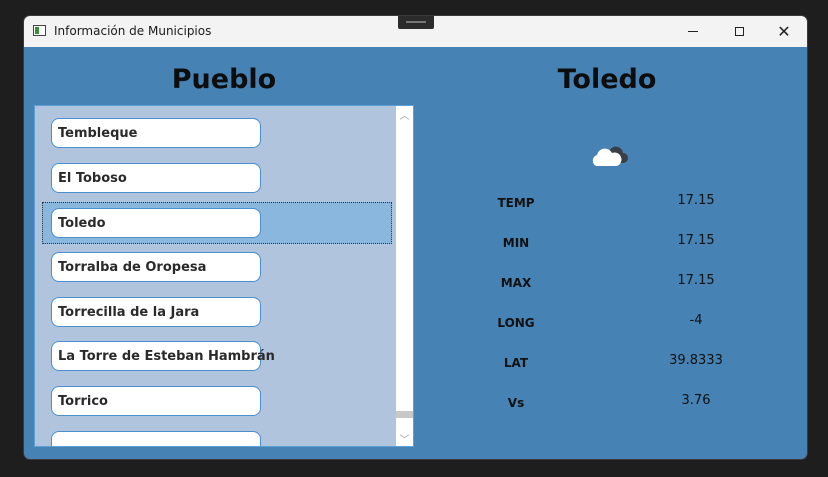 Image resolution: width=828 pixels, height=477 pixels. Describe the element at coordinates (610, 156) in the screenshot. I see `cloud-icon` at that location.